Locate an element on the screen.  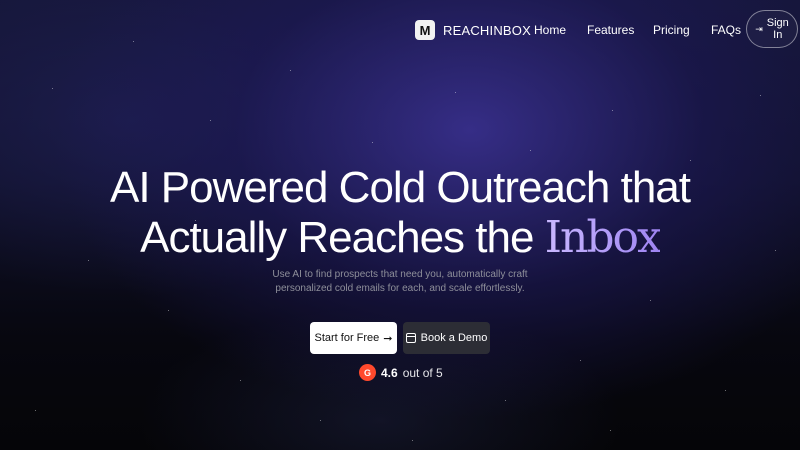
headline-line-2: Actually Reaches the Inbox is located at coordinates (400, 238).